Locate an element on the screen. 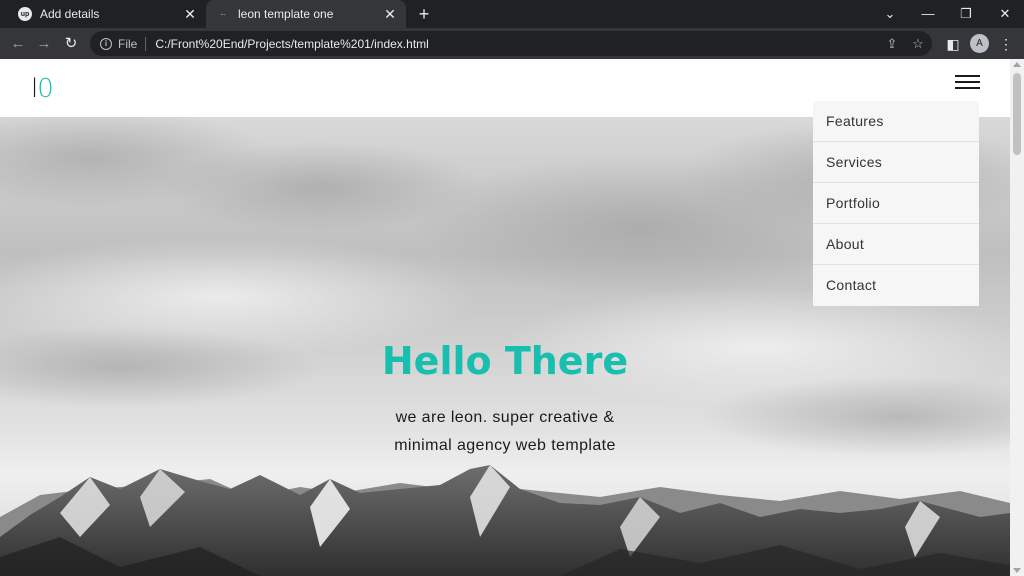 This screenshot has width=1024, height=576. profile-avatar: A is located at coordinates (979, 43).